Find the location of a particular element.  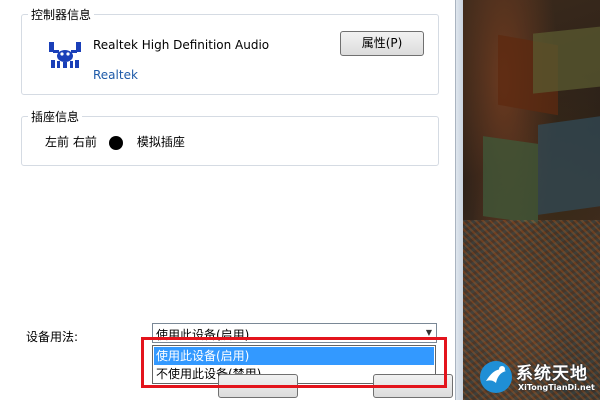

watermark-logo-icon is located at coordinates (496, 377).